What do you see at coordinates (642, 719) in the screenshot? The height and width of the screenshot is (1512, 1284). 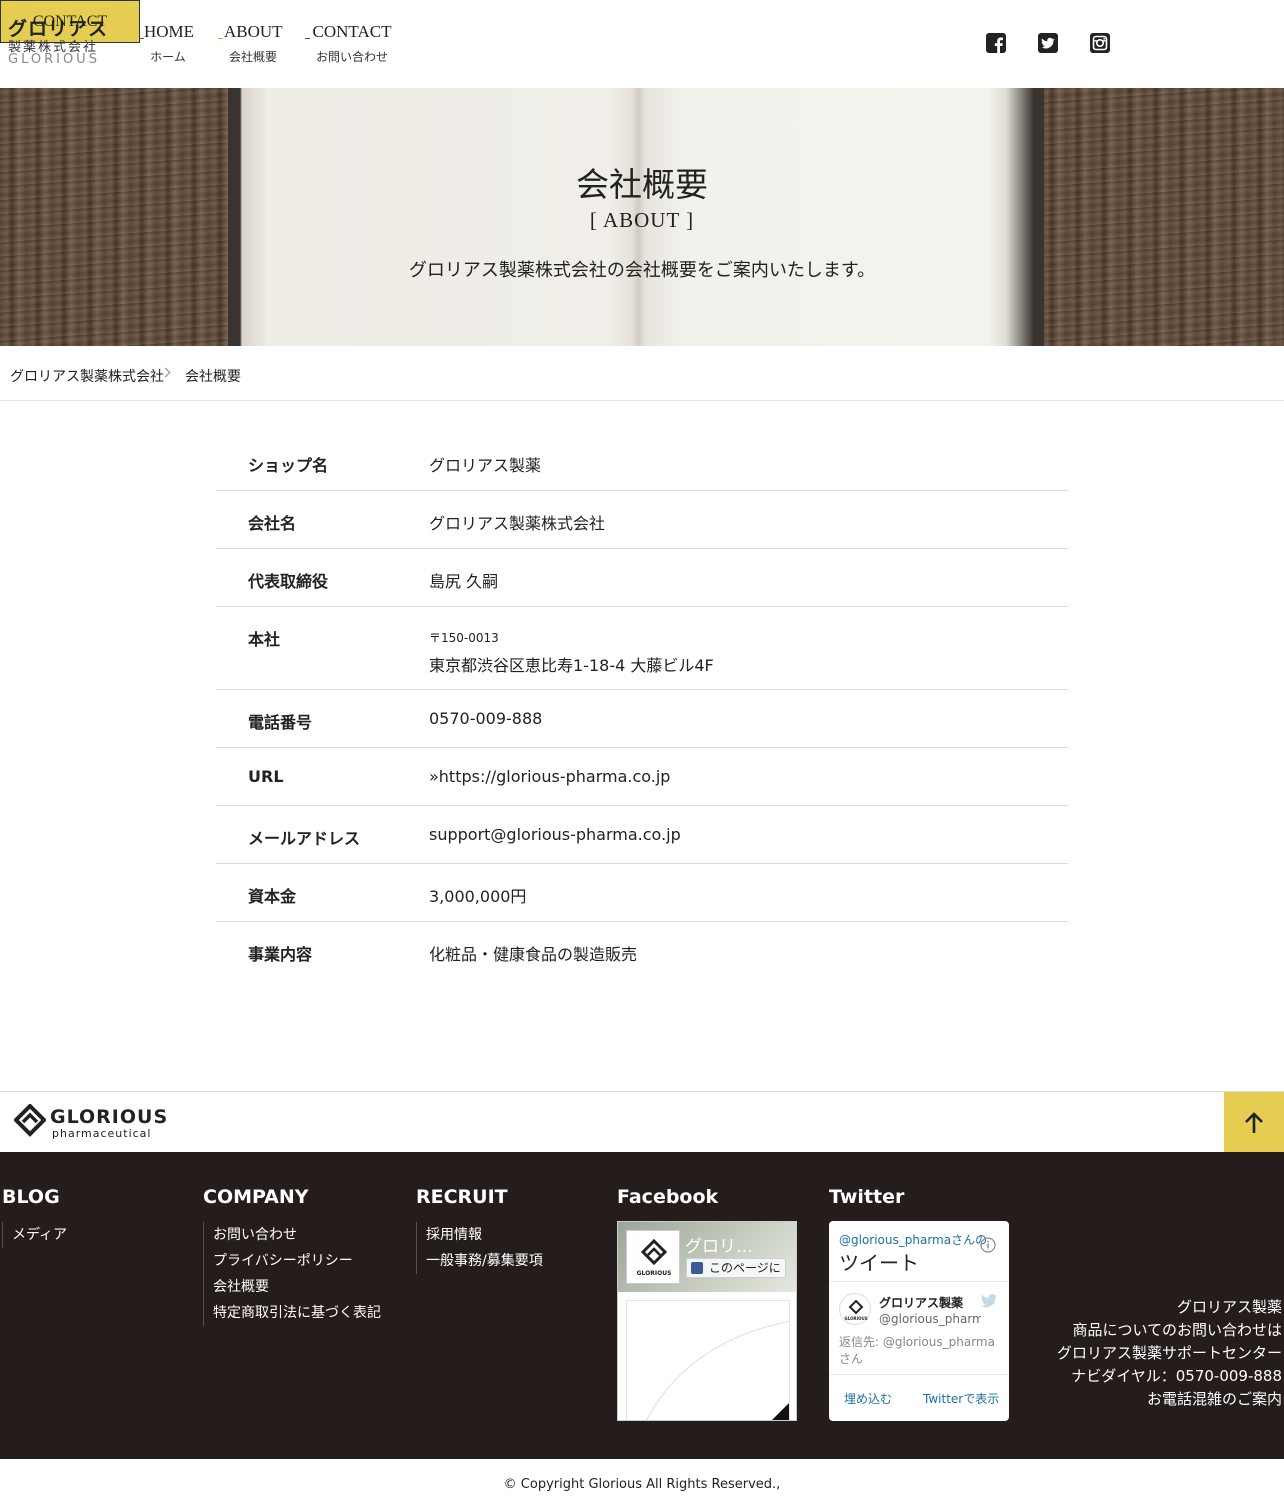 I see `table-row: 電話番号 0570-009-888` at bounding box center [642, 719].